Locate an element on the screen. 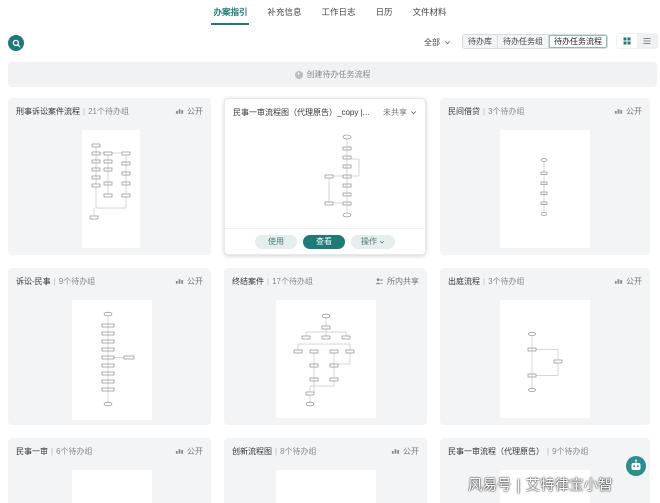 The height and width of the screenshot is (503, 660). card-title: 民事一审流程（代理原告） is located at coordinates (496, 451).